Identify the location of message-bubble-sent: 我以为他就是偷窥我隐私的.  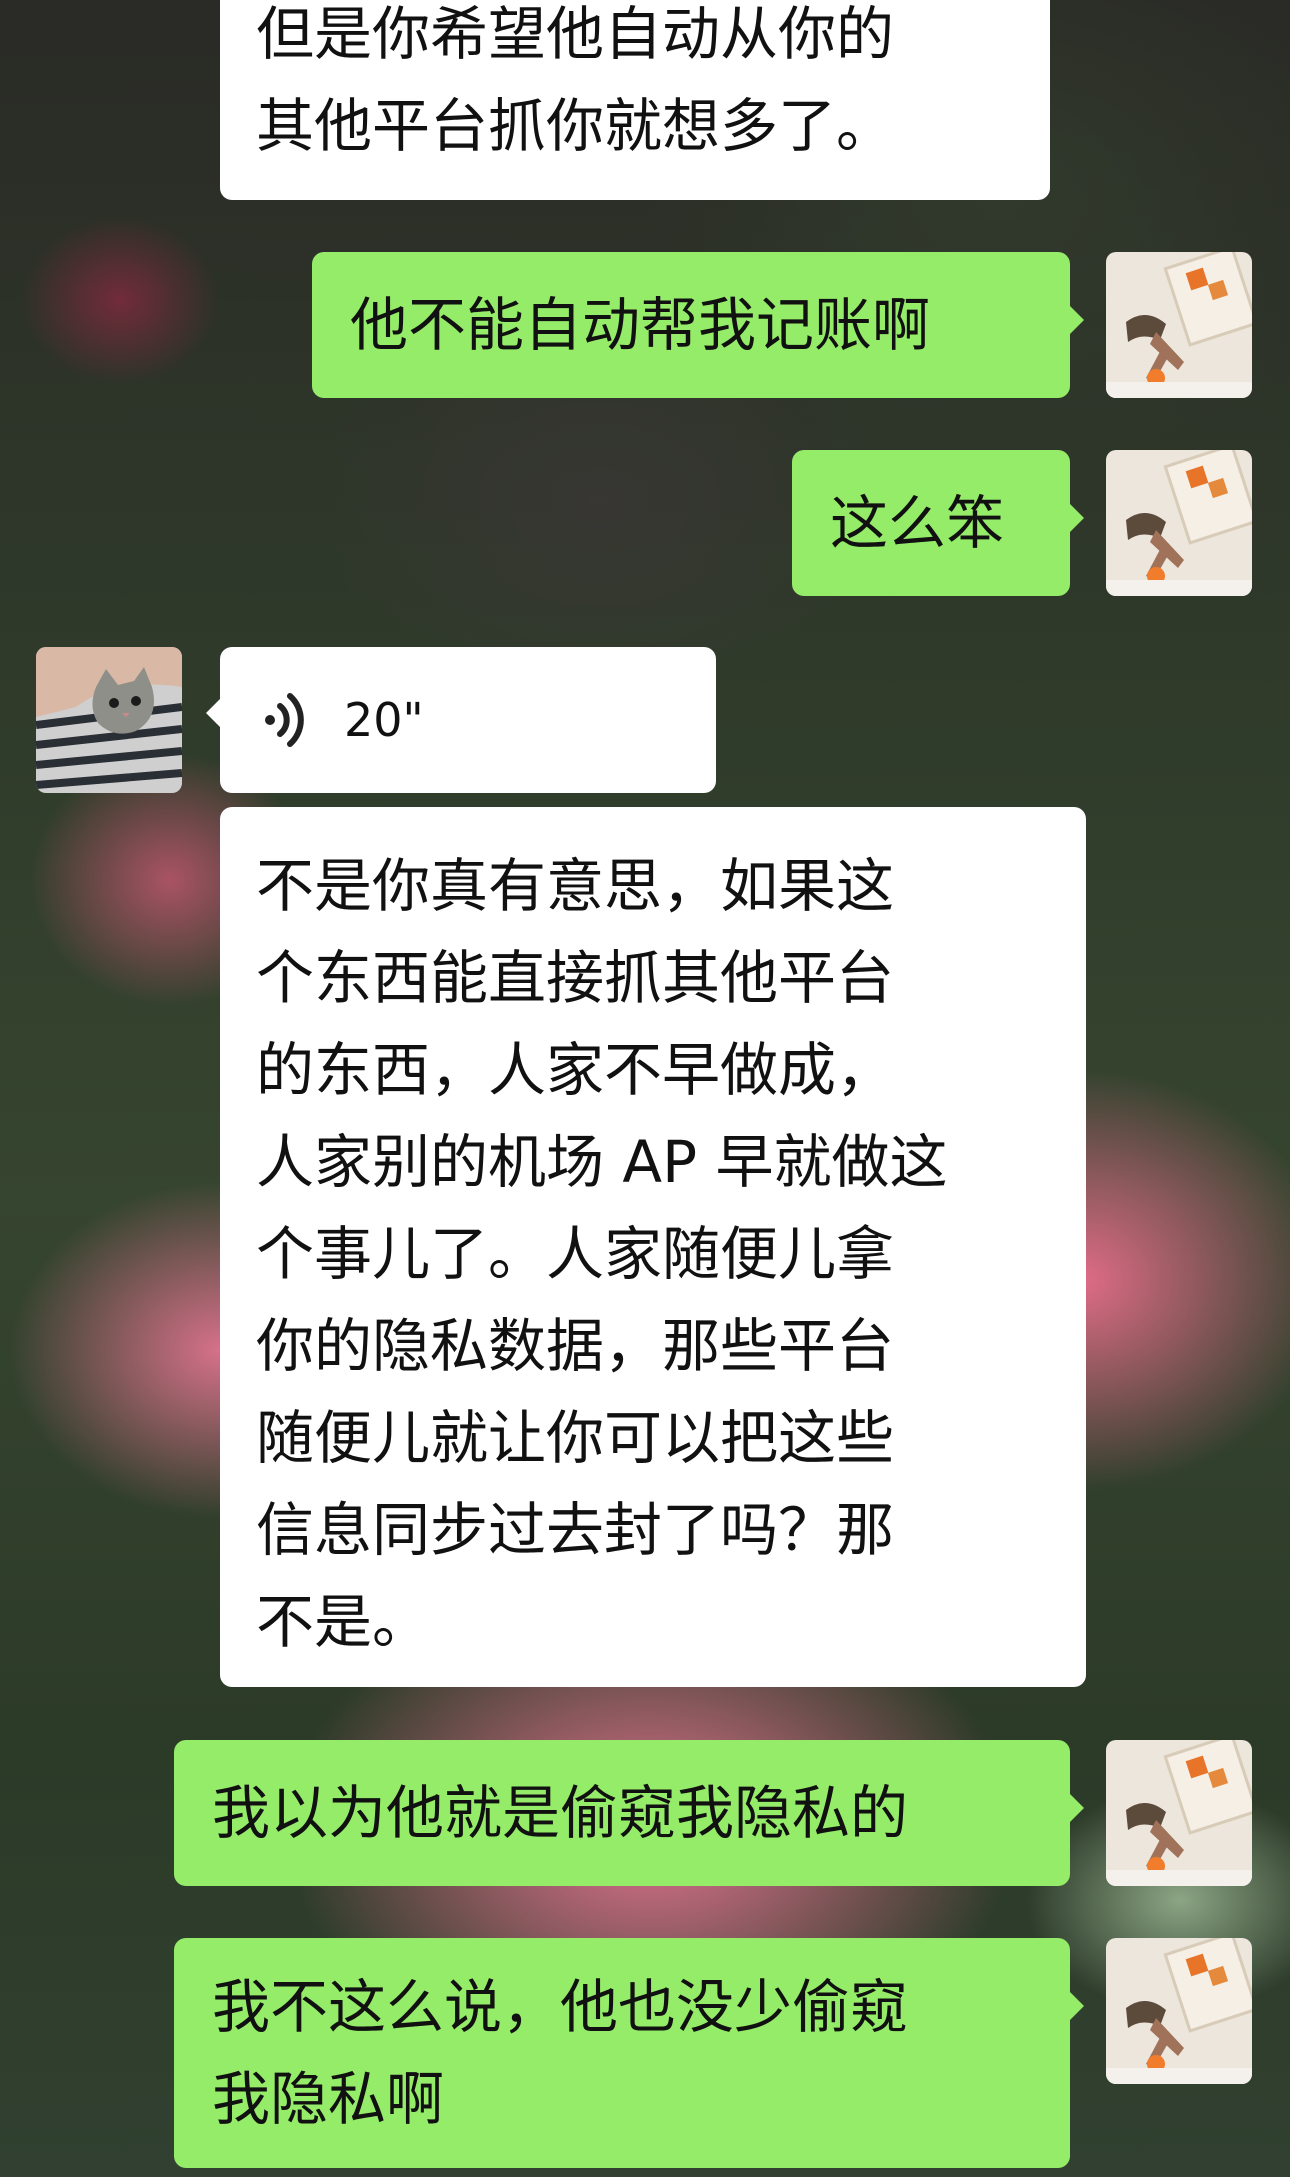
(629, 1813).